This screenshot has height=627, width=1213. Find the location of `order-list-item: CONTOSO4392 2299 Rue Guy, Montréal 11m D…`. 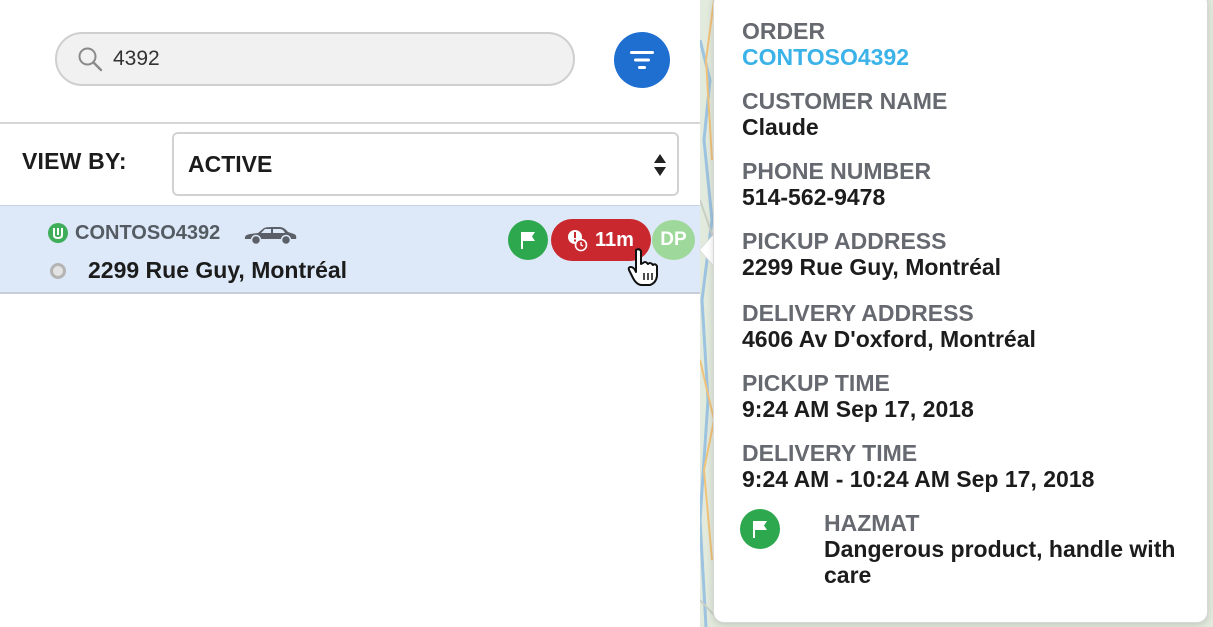

order-list-item: CONTOSO4392 2299 Rue Guy, Montréal 11m D… is located at coordinates (350, 249).